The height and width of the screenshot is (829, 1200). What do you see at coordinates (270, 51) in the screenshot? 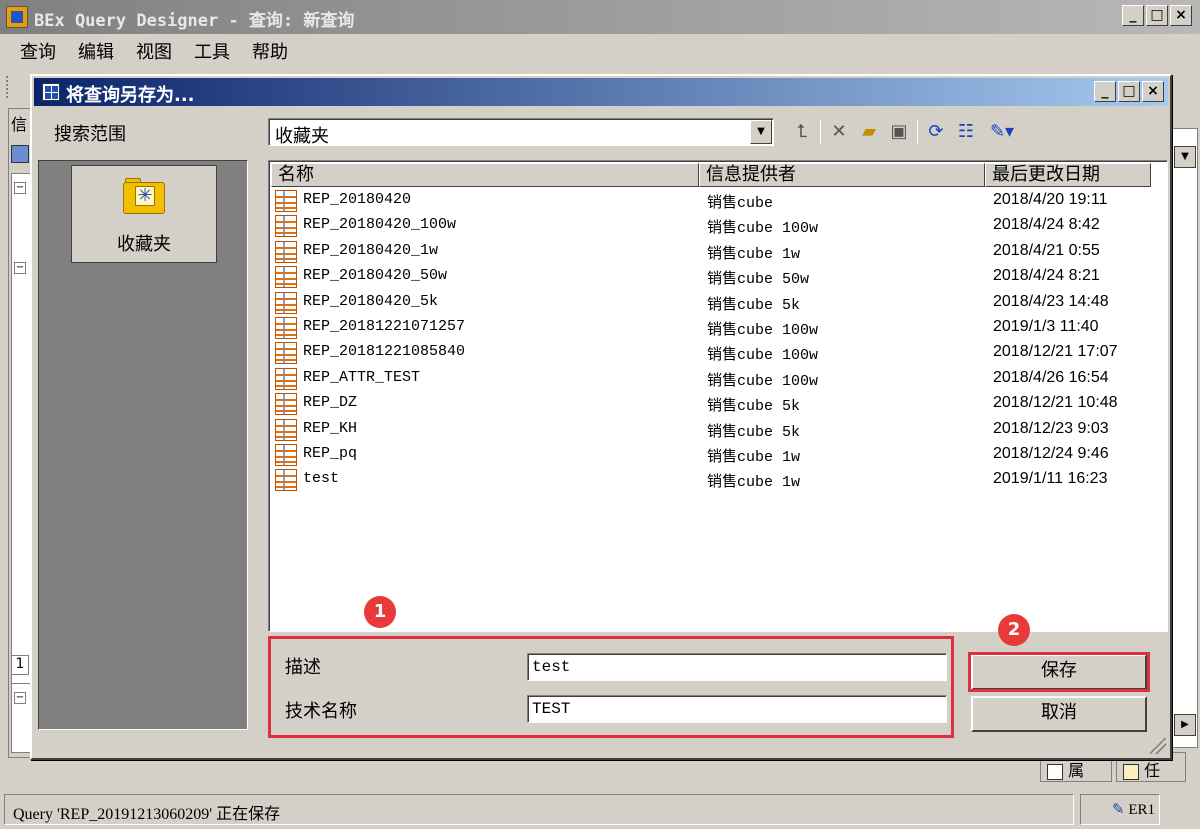
I see `menu-help: 帮助` at bounding box center [270, 51].